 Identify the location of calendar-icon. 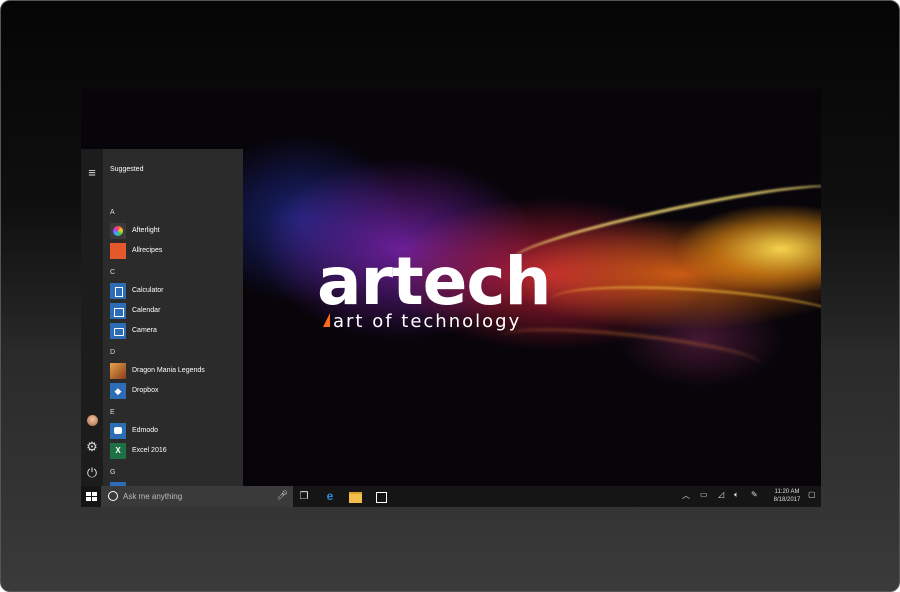
(118, 311).